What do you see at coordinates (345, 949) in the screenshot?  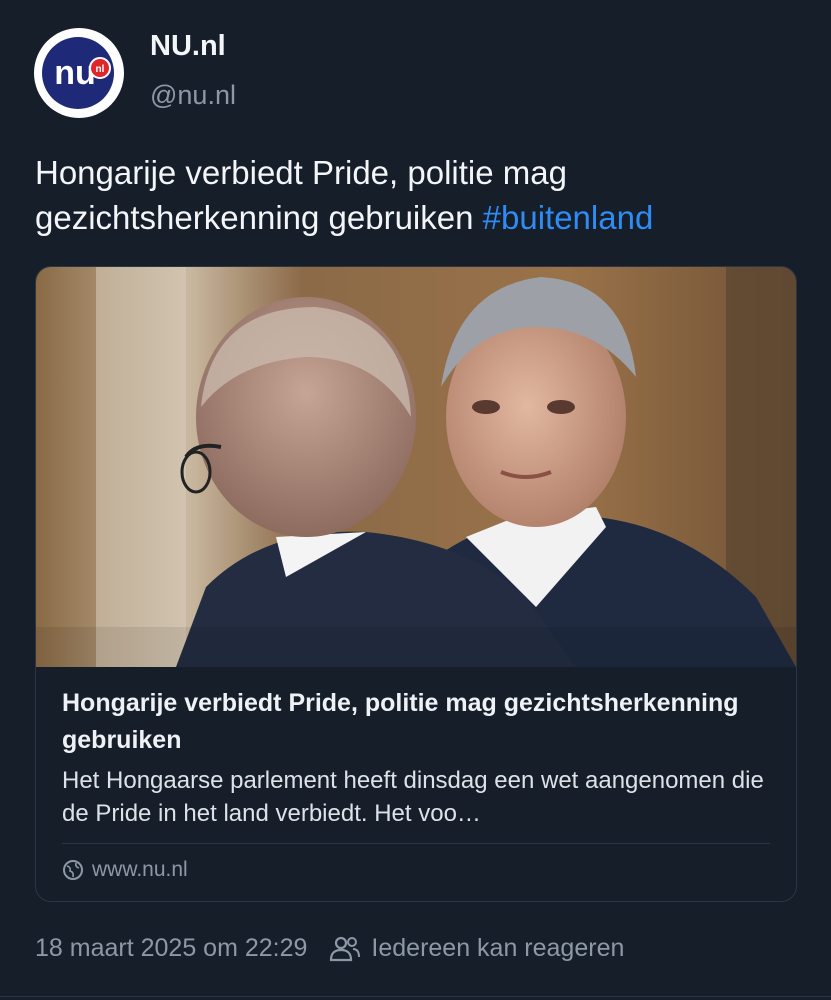 I see `people-icon` at bounding box center [345, 949].